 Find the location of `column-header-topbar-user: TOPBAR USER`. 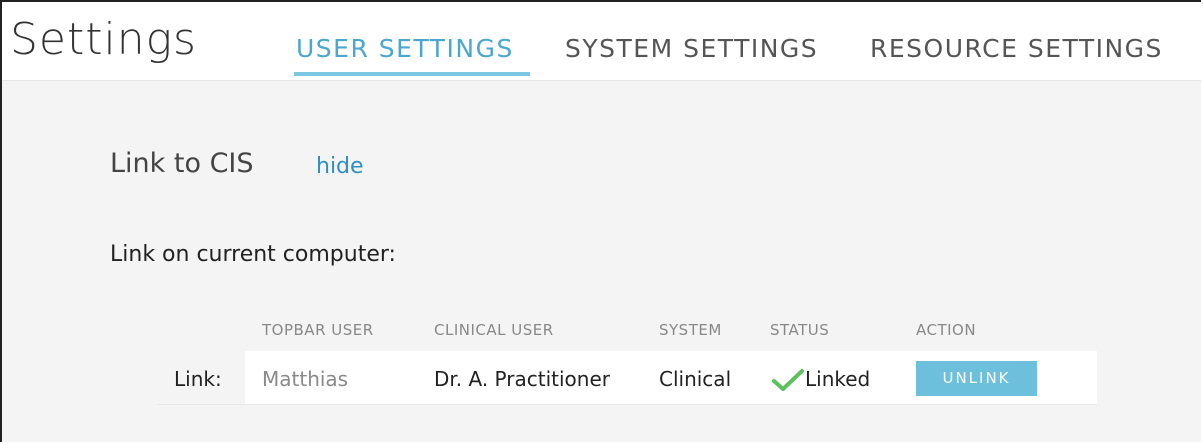

column-header-topbar-user: TOPBAR USER is located at coordinates (318, 330).